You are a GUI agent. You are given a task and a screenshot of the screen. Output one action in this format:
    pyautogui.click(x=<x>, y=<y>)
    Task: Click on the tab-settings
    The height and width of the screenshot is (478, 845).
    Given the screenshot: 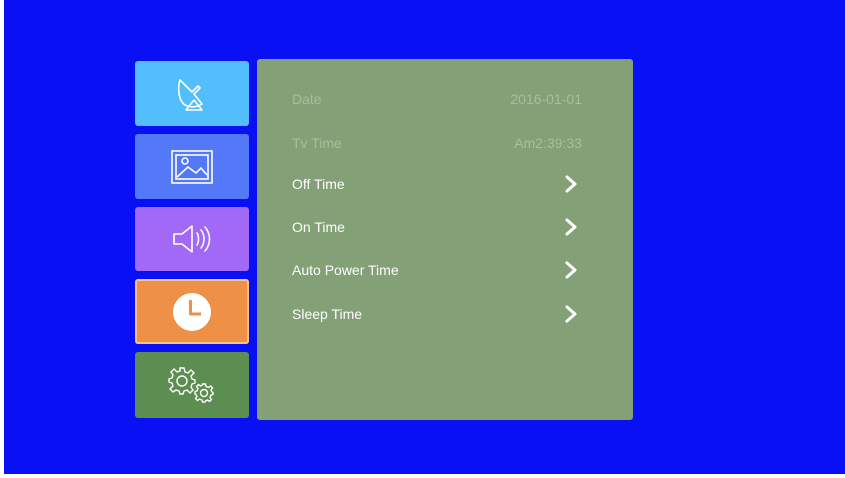 What is the action you would take?
    pyautogui.click(x=192, y=385)
    